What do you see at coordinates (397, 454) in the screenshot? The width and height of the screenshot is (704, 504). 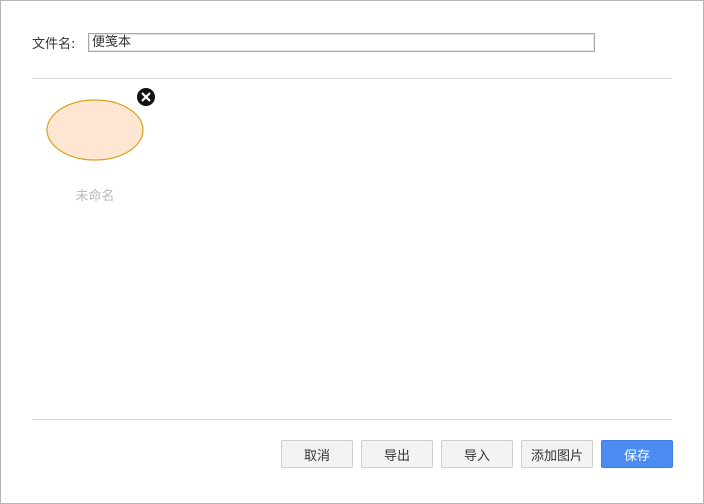 I see `export-button: 导出` at bounding box center [397, 454].